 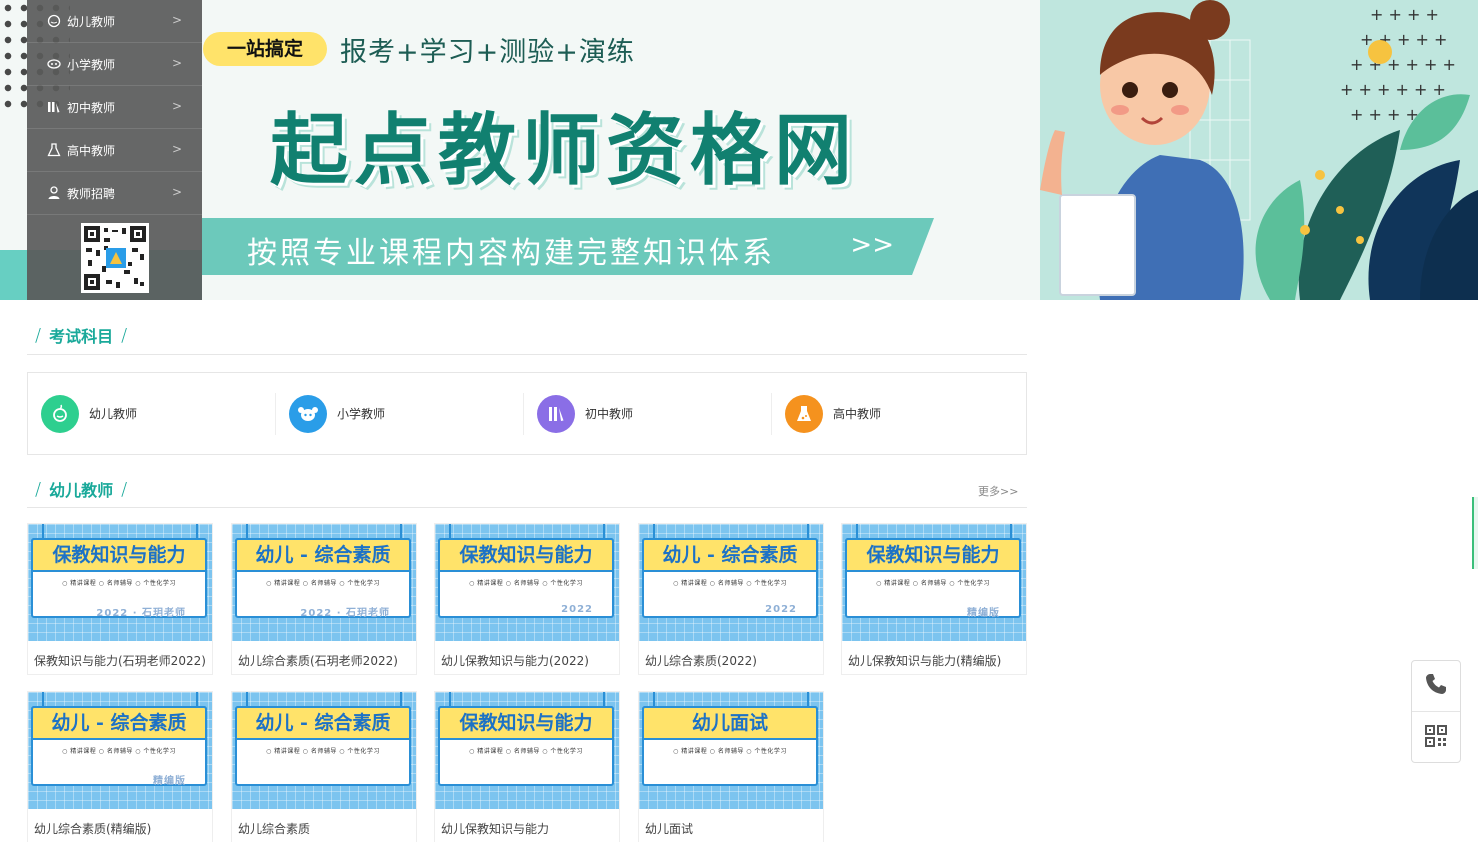 I want to click on course-card: 幼儿 - 综合素质 ○ 精讲课程 ○ 名师辅导 ○ 个性化学习幼儿综合素质, so click(x=324, y=766).